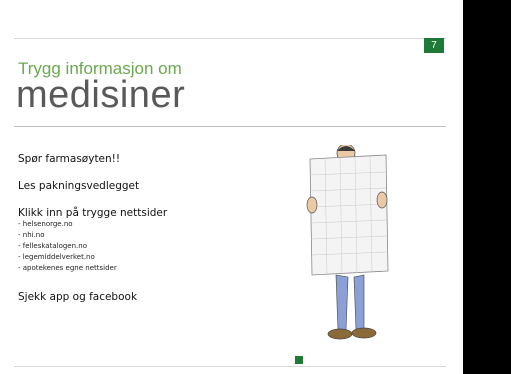  Describe the element at coordinates (56, 257) in the screenshot. I see `website-item: - legemiddelverket.no` at that location.